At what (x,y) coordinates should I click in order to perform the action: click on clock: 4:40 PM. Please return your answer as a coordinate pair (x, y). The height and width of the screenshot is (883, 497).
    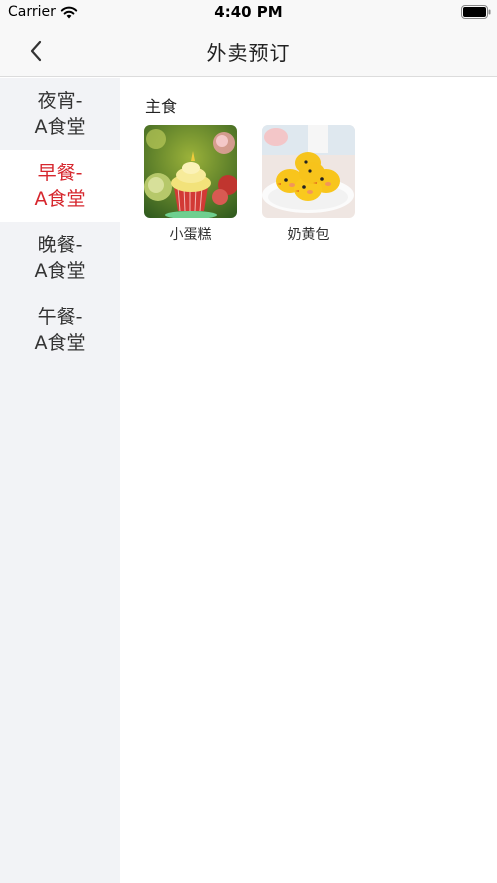
    Looking at the image, I should click on (248, 12).